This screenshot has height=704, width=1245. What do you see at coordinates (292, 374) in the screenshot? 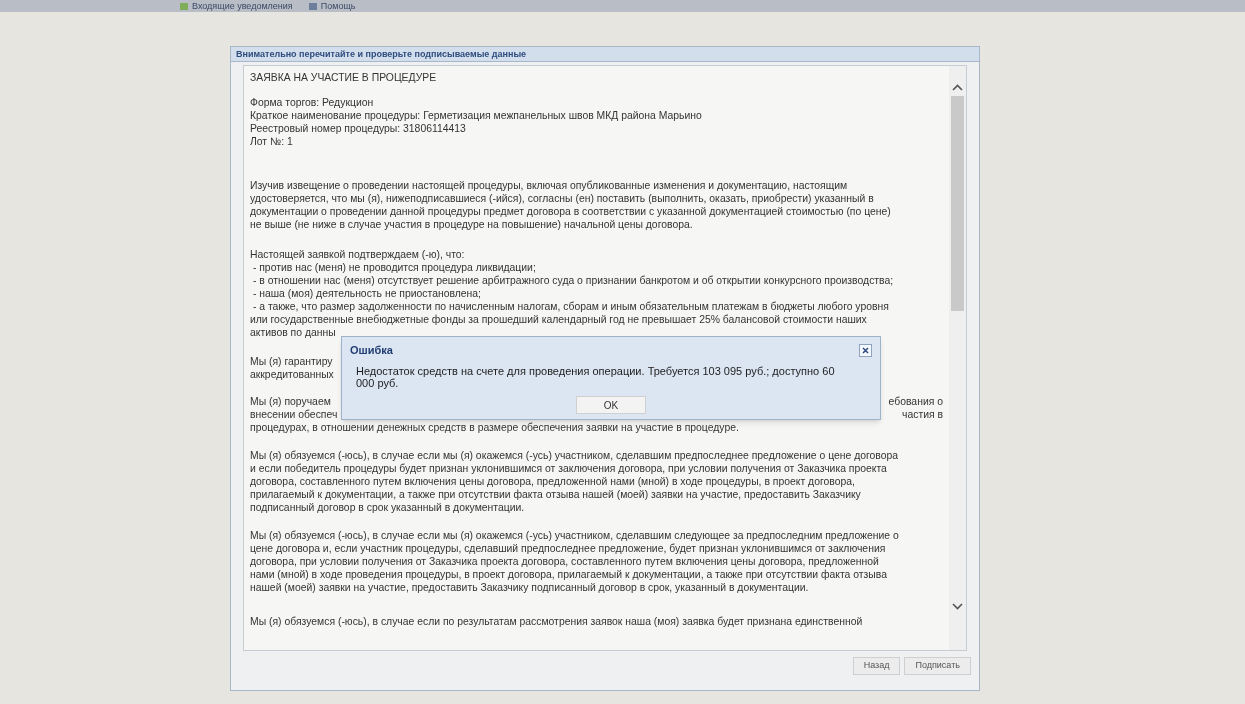
I see `document-text-line: аккредитованных` at bounding box center [292, 374].